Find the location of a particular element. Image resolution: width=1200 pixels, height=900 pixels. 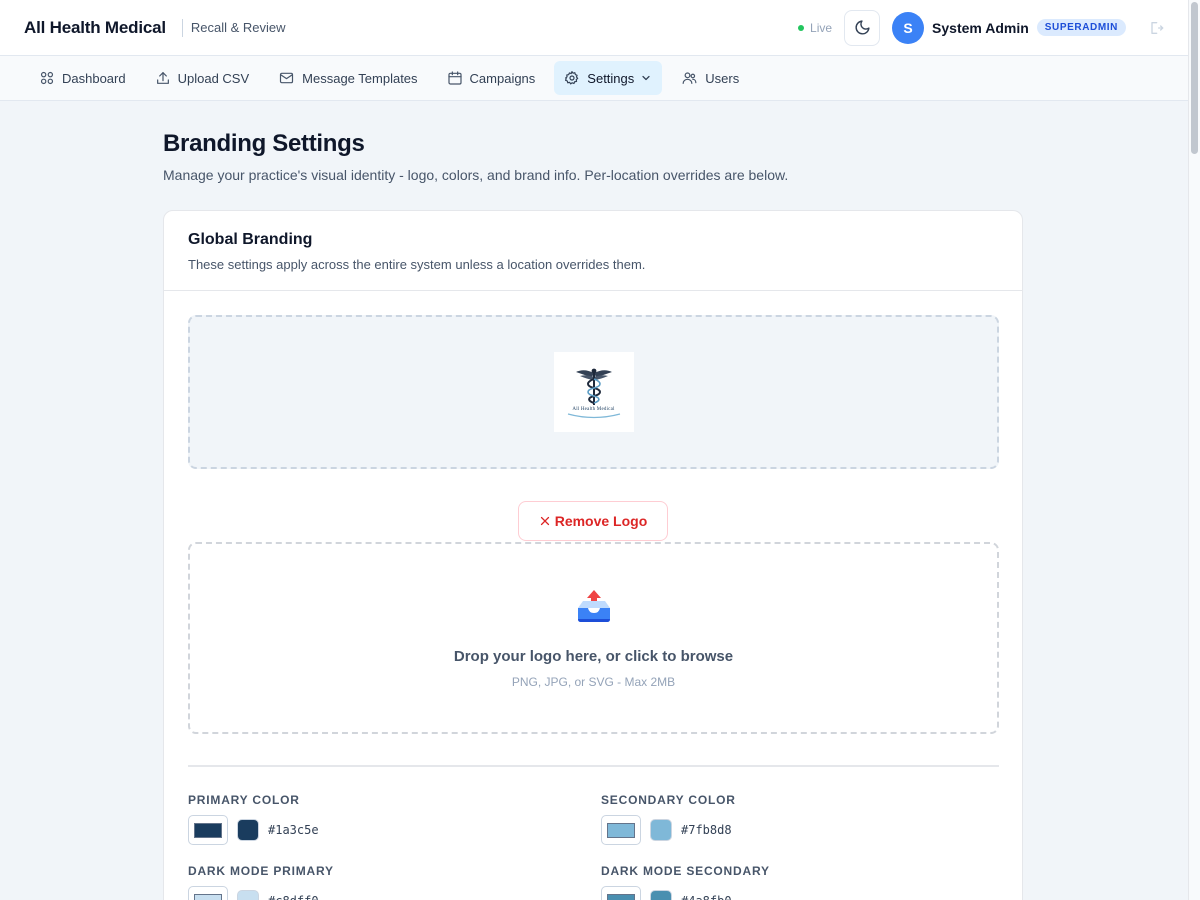

logout-icon is located at coordinates (1157, 27).